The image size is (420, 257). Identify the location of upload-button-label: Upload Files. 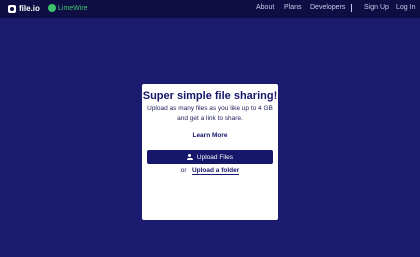
(215, 157).